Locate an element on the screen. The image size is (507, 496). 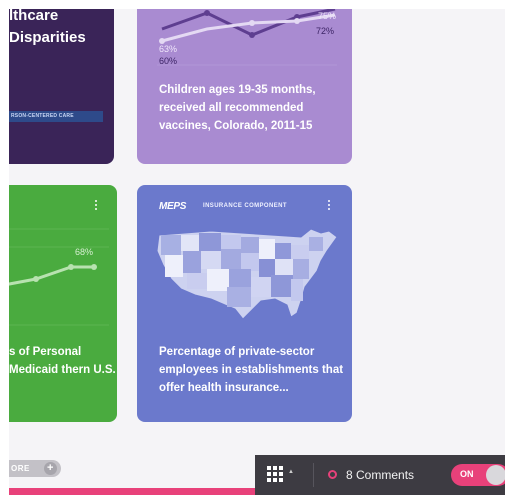
us-choropleth-map is located at coordinates (247, 274).